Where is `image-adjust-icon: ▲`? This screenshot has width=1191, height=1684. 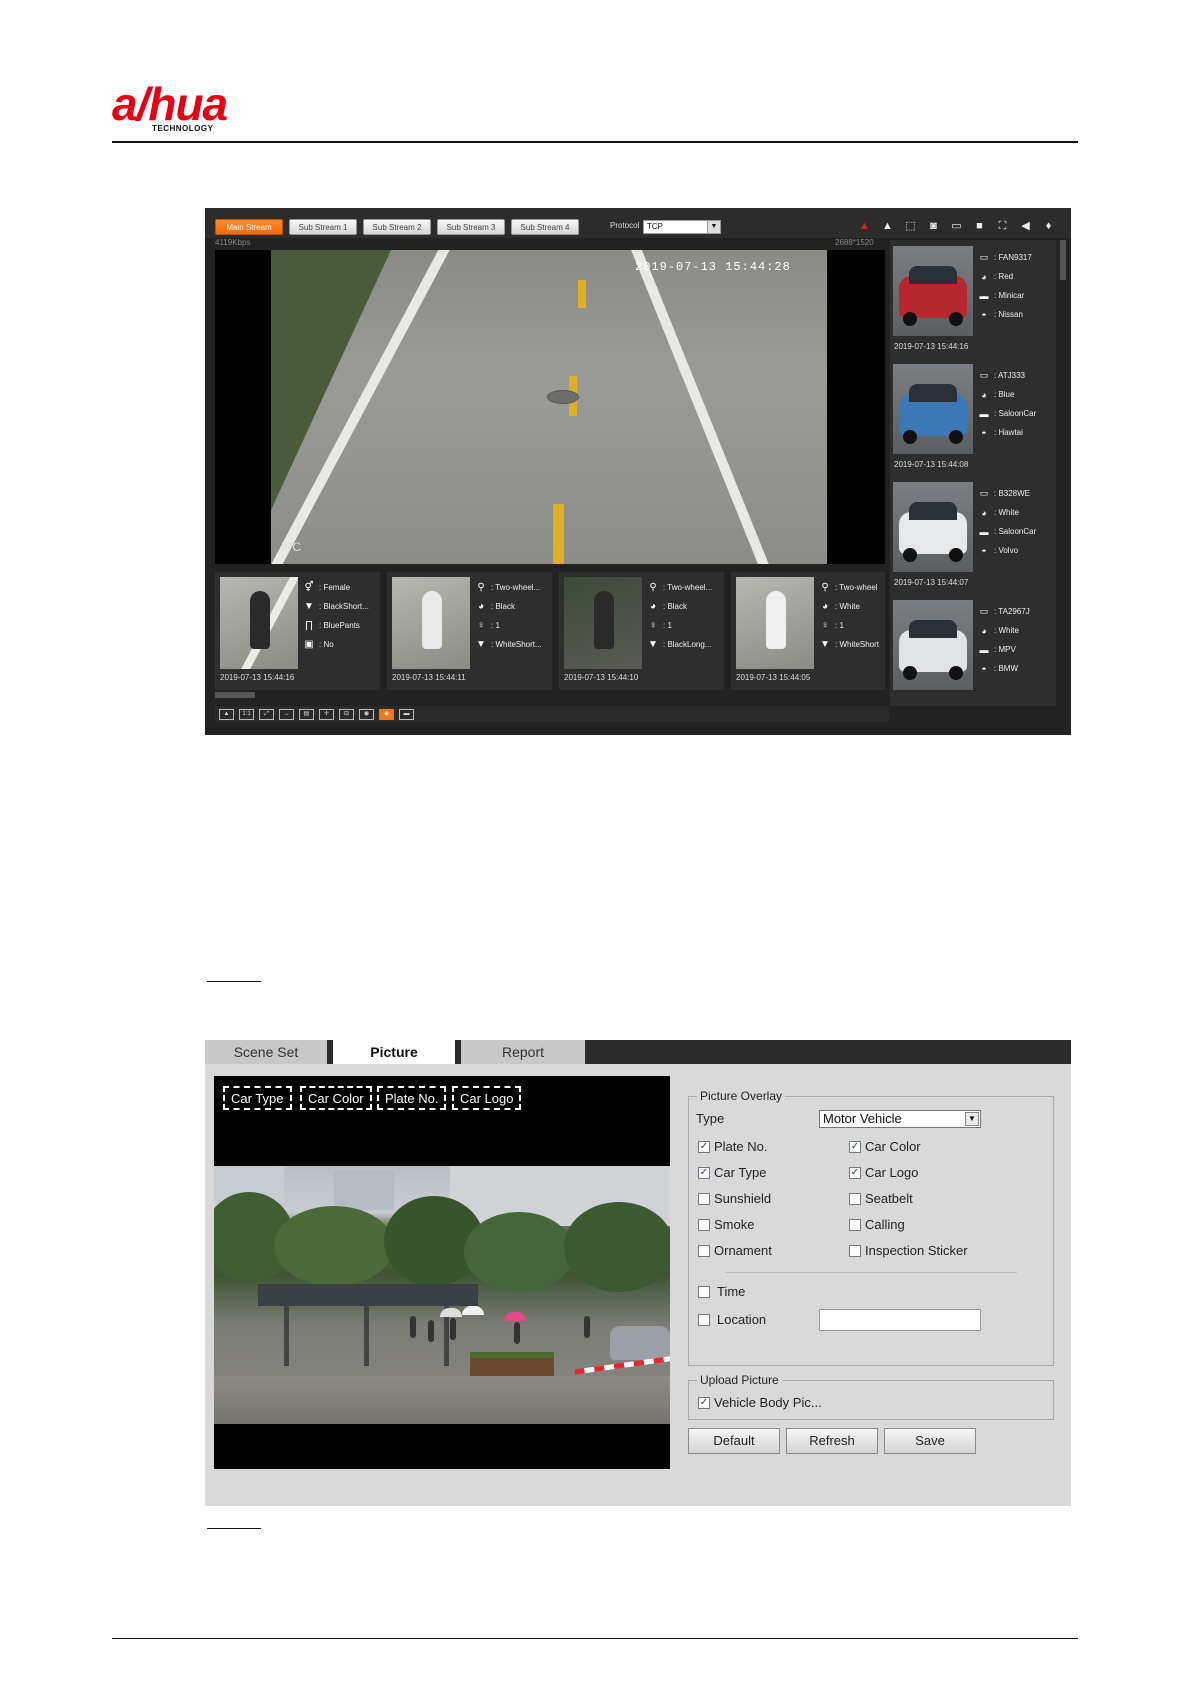 image-adjust-icon: ▲ is located at coordinates (226, 714).